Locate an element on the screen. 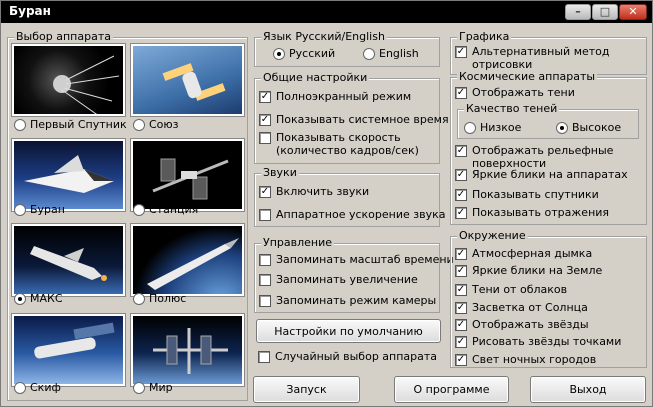  show-time-checkbox: ✓ Показывать системное время is located at coordinates (354, 119).